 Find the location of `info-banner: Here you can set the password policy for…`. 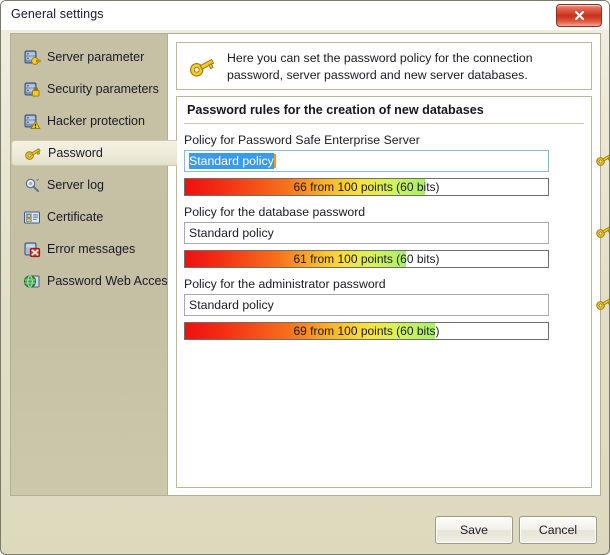

info-banner: Here you can set the password policy for… is located at coordinates (384, 66).